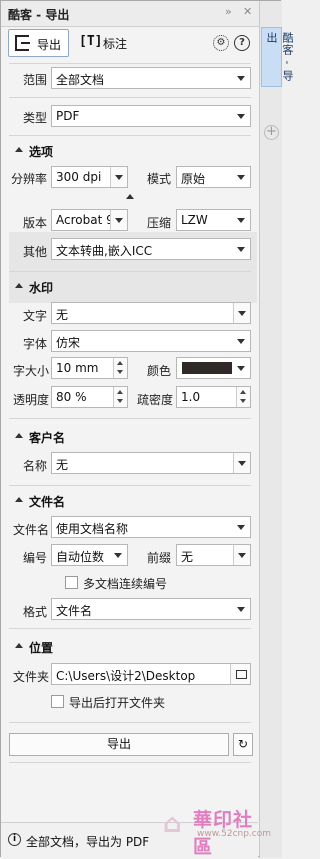 The height and width of the screenshot is (859, 320). I want to click on customer-name-label: 名称, so click(34, 466).